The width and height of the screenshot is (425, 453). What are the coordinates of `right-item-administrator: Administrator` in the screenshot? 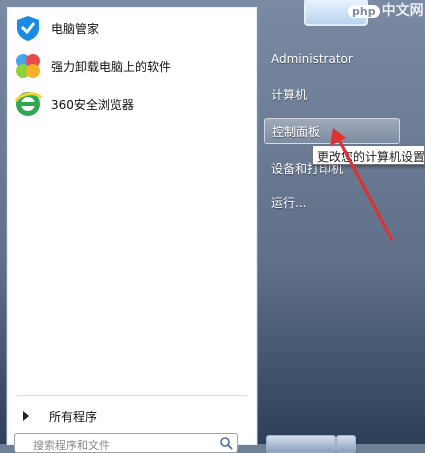 It's located at (332, 59).